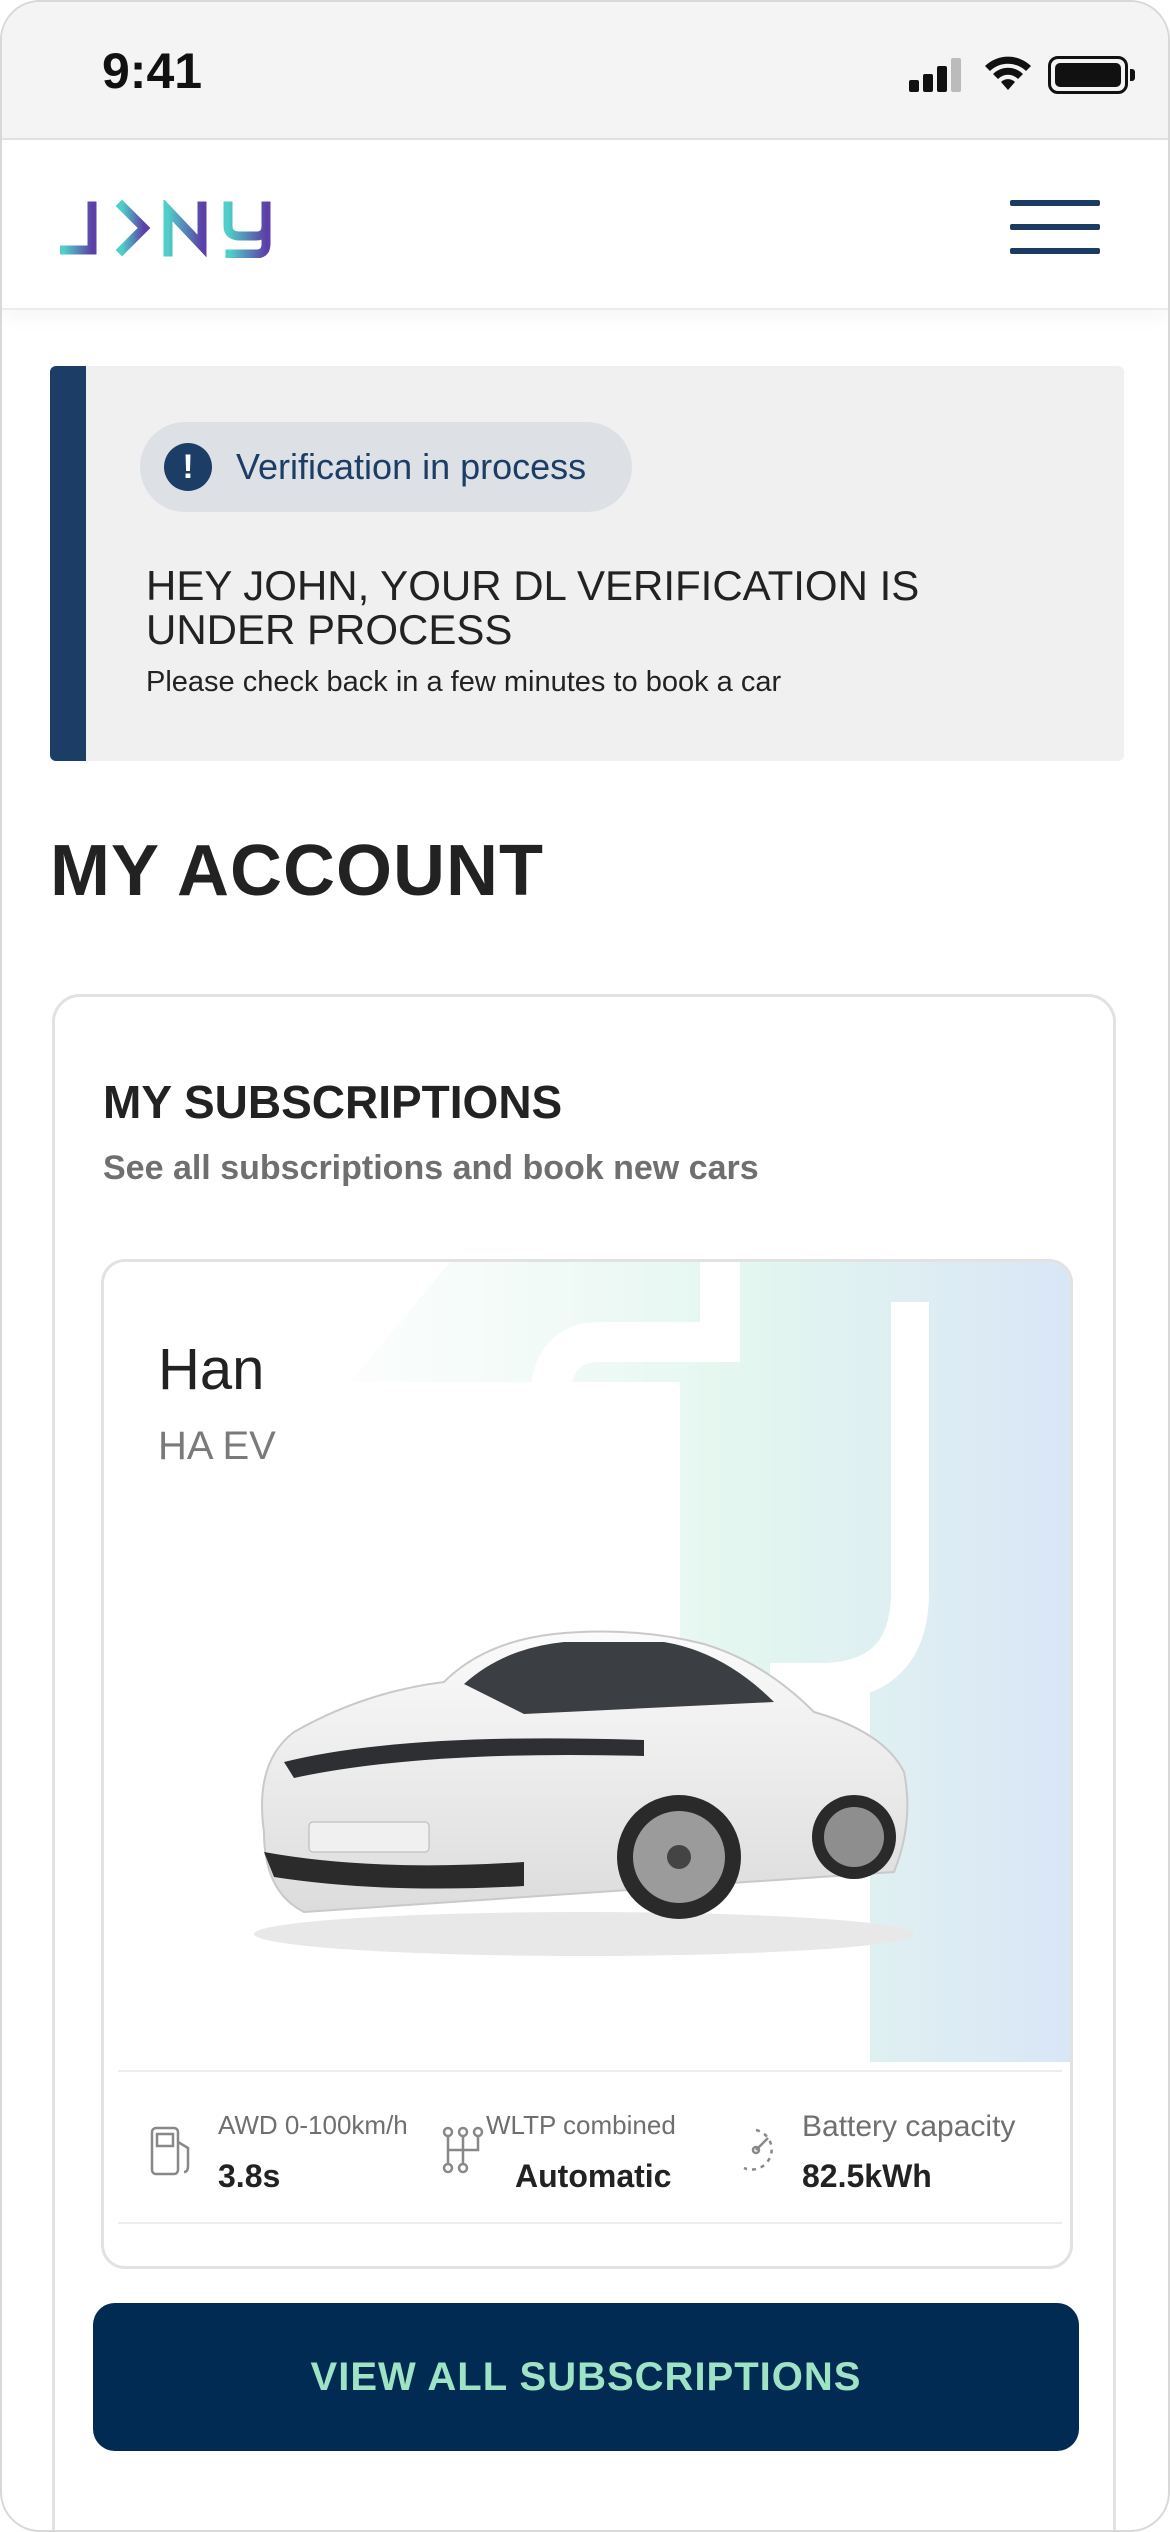 The width and height of the screenshot is (1170, 2532). Describe the element at coordinates (585, 225) in the screenshot. I see `app-header` at that location.